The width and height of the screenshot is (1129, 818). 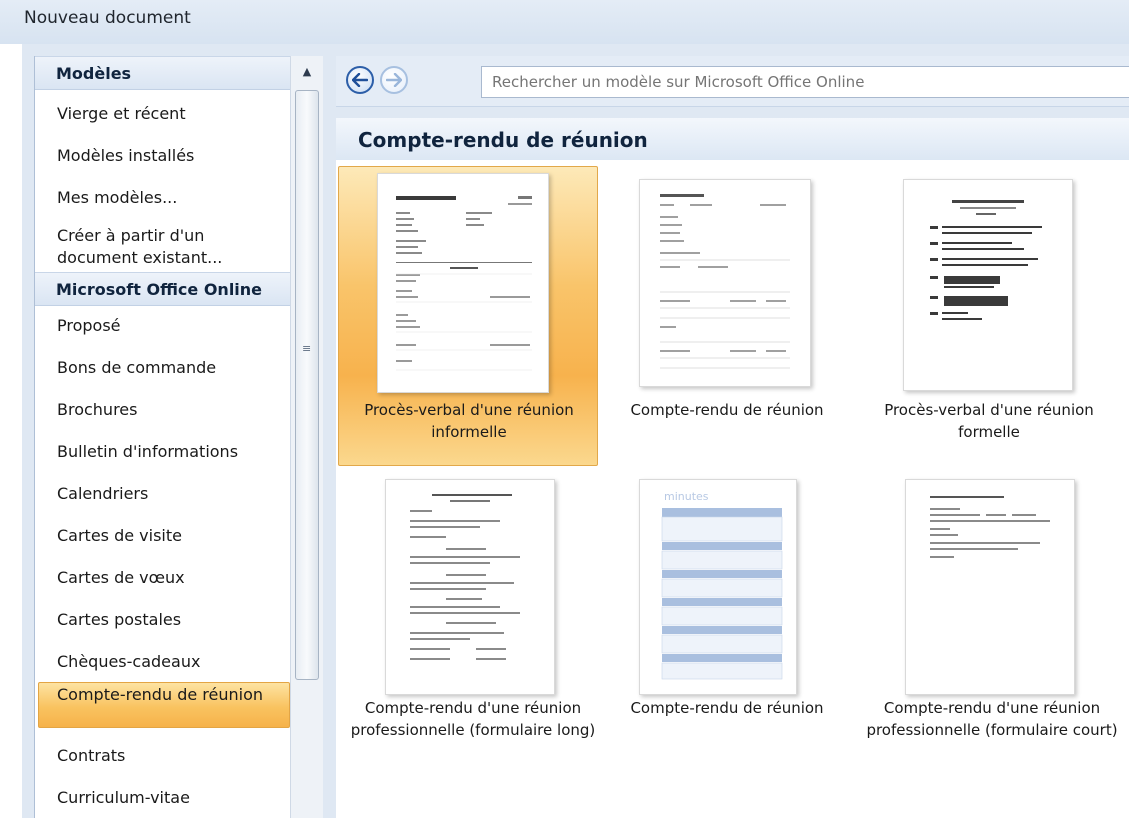 I want to click on template-tile: Compte-rendu de réunion, so click(x=726, y=316).